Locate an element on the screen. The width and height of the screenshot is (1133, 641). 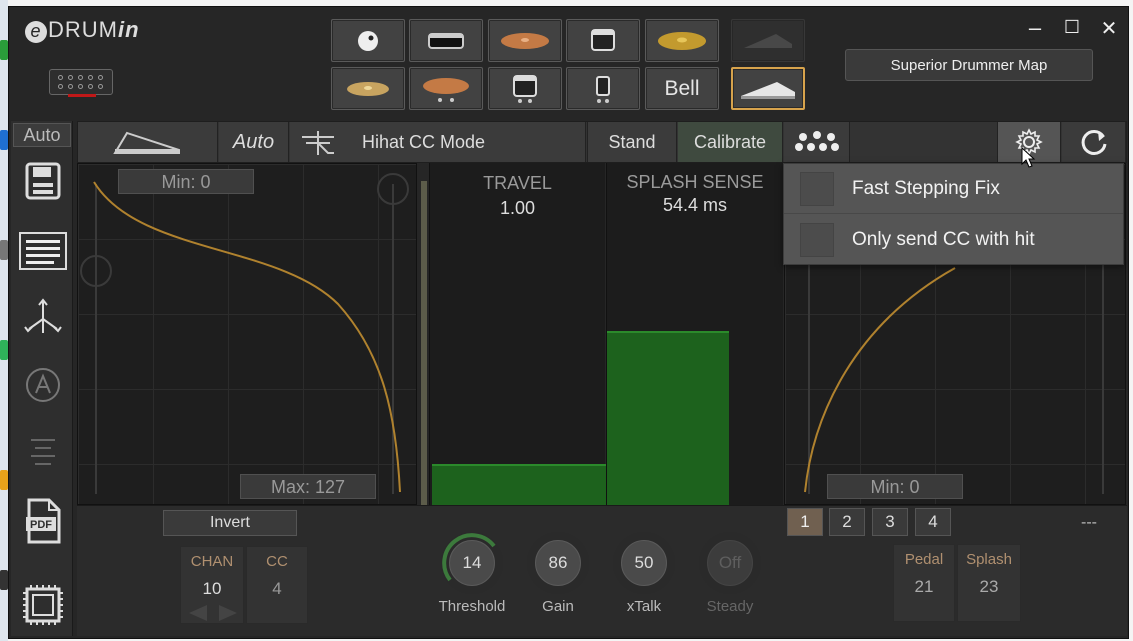
tom3-icon is located at coordinates (603, 89).